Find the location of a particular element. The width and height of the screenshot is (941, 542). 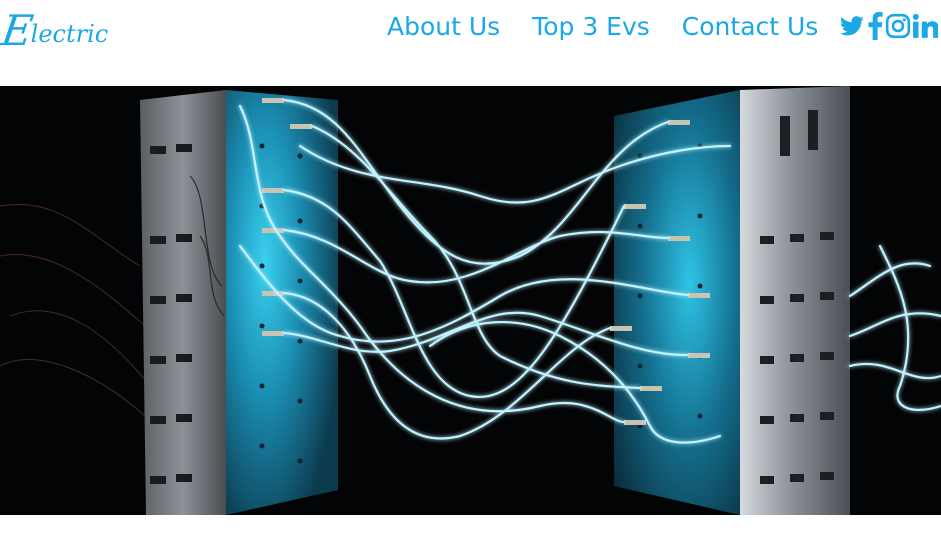

nav-link-about-us: About Us is located at coordinates (443, 27).